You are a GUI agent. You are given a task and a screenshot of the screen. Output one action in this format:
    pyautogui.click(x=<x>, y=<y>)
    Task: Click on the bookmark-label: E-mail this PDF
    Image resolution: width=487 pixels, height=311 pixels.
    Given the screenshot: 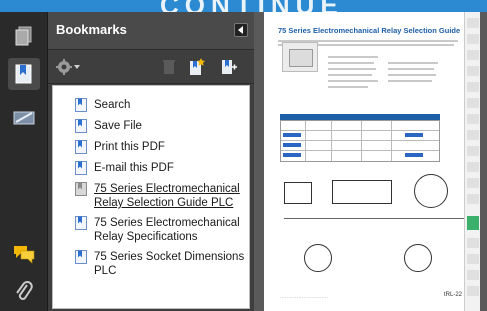 What is the action you would take?
    pyautogui.click(x=134, y=168)
    